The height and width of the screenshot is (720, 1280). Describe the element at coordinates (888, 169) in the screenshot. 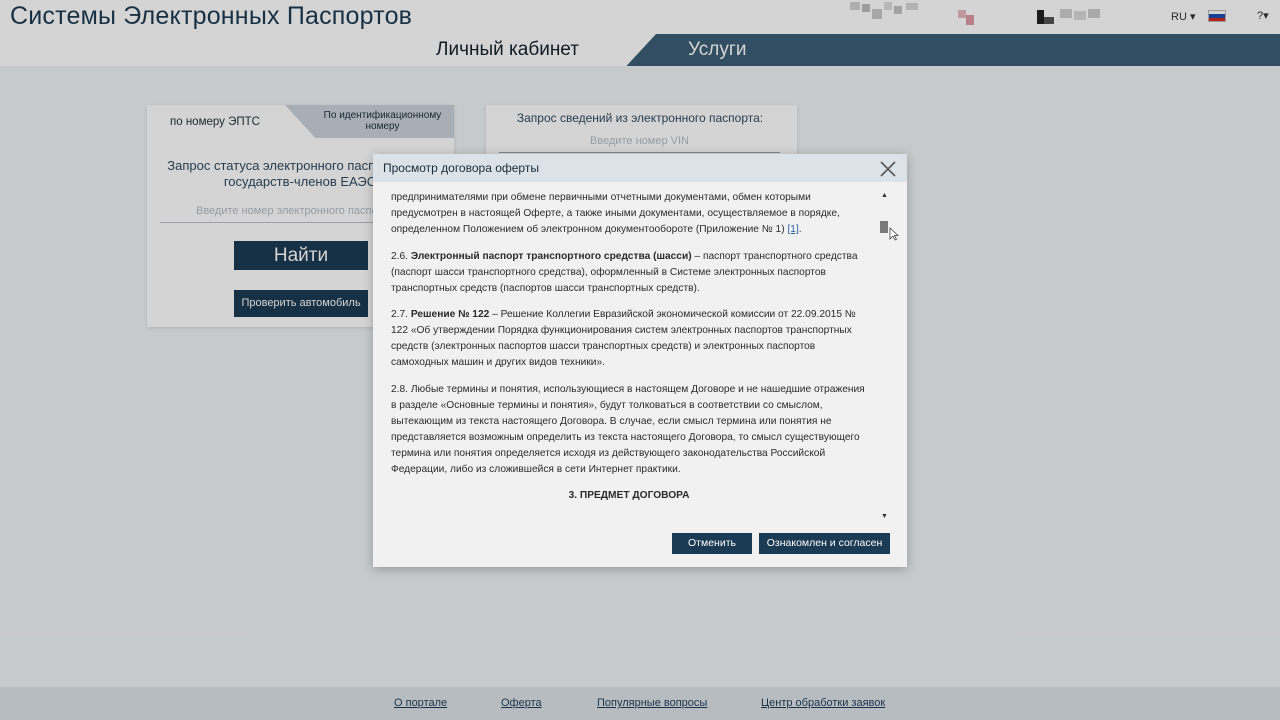

I see `close-icon` at that location.